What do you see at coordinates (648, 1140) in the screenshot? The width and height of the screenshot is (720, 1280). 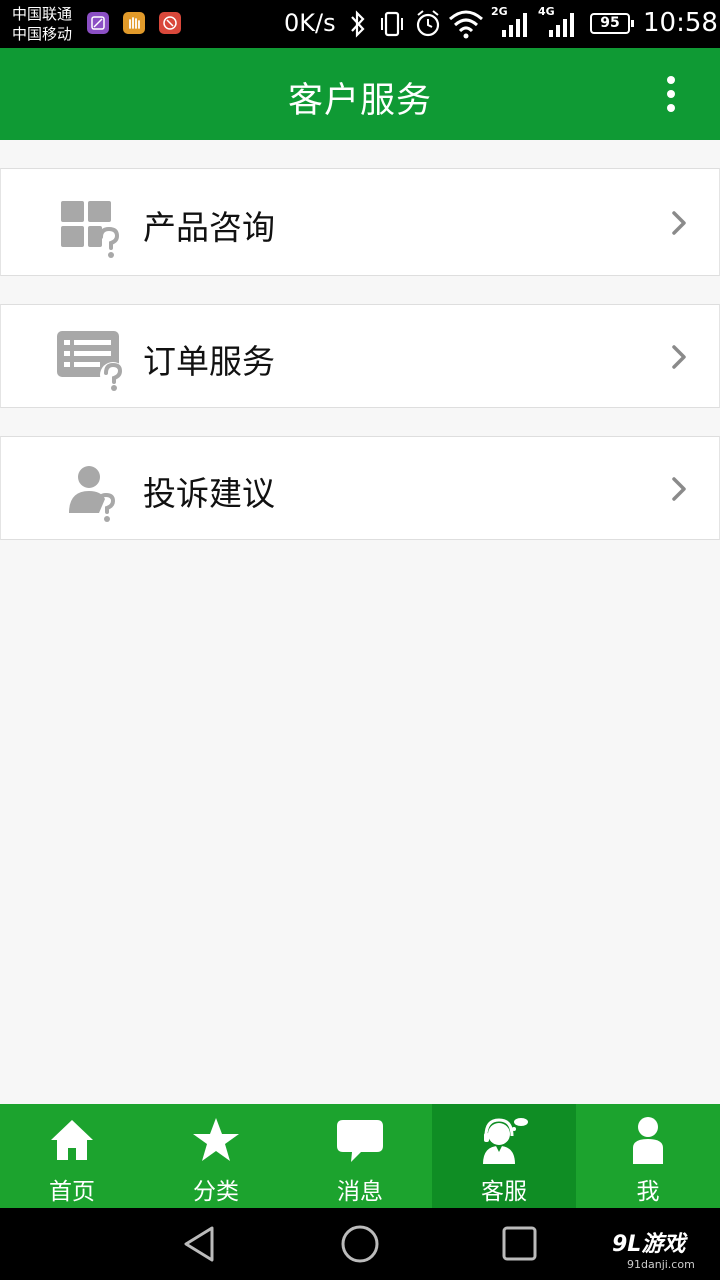 I see `person-icon` at bounding box center [648, 1140].